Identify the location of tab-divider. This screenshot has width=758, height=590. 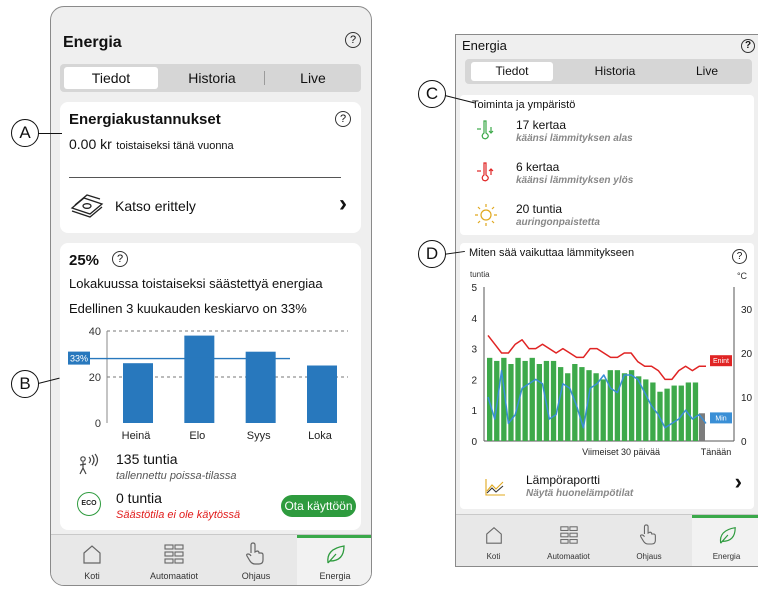
(264, 78).